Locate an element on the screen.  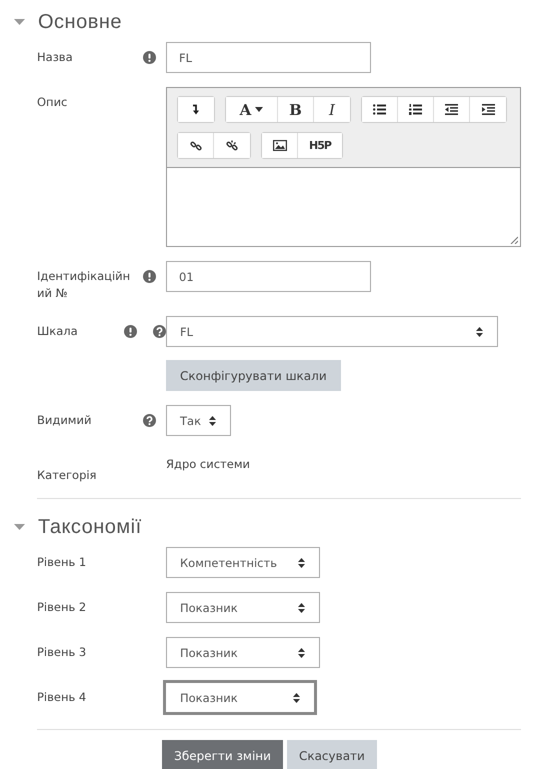
bullets-button is located at coordinates (380, 109).